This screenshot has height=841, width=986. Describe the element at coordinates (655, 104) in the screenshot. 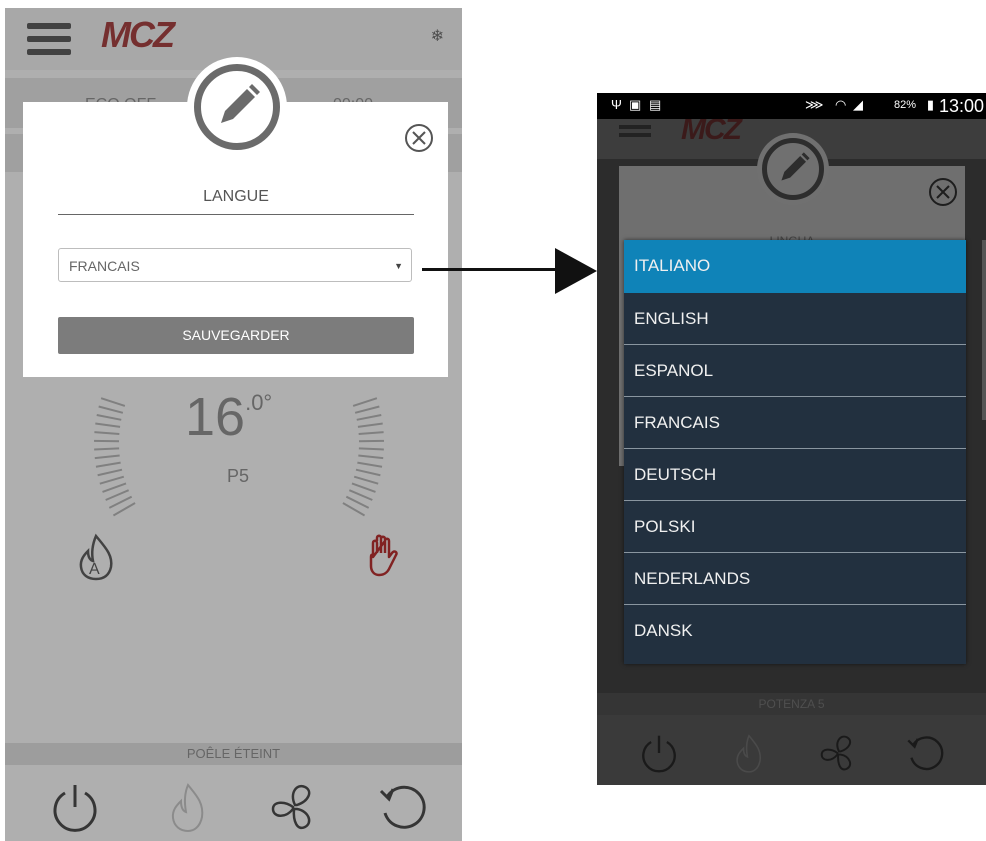

I see `notification-icon: ▤` at that location.